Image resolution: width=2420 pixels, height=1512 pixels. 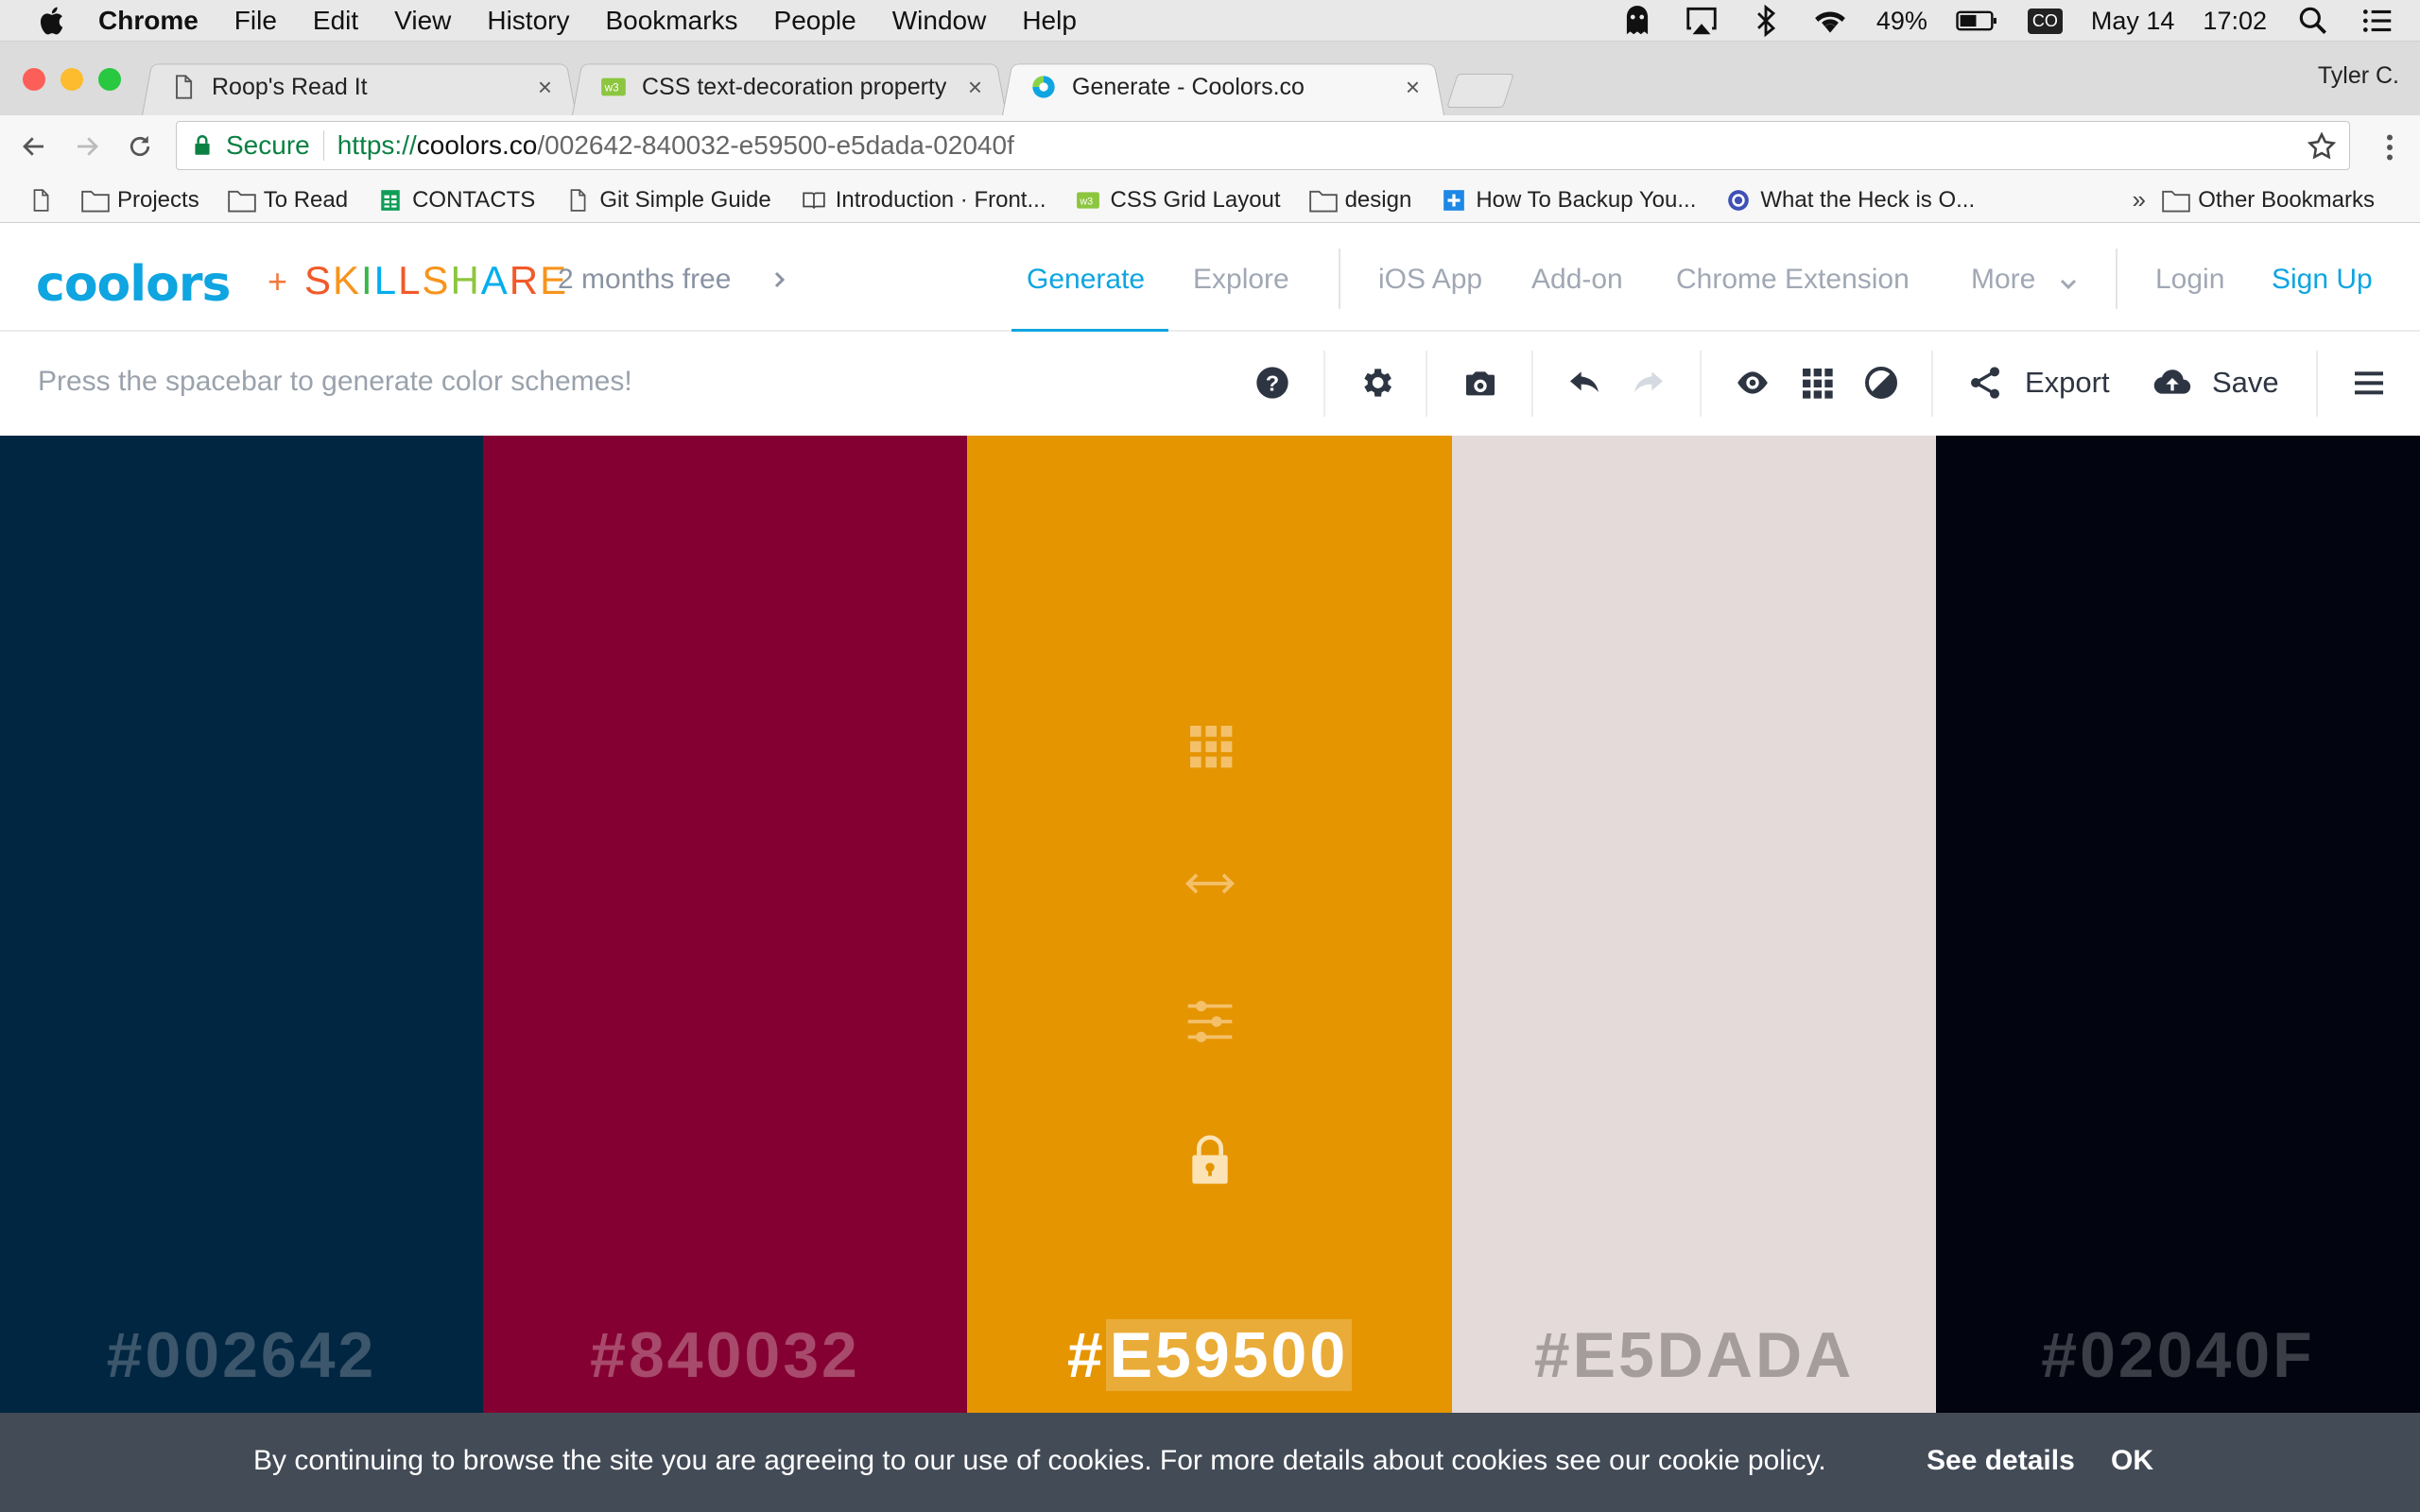 I want to click on see-details-link: See details, so click(x=2001, y=1461).